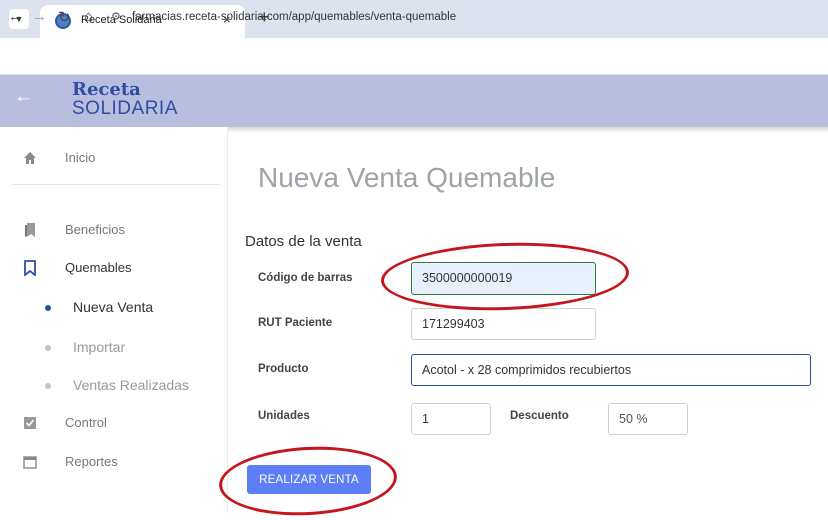 The width and height of the screenshot is (828, 520). Describe the element at coordinates (80, 157) in the screenshot. I see `sidebar-item-label: Inicio` at that location.